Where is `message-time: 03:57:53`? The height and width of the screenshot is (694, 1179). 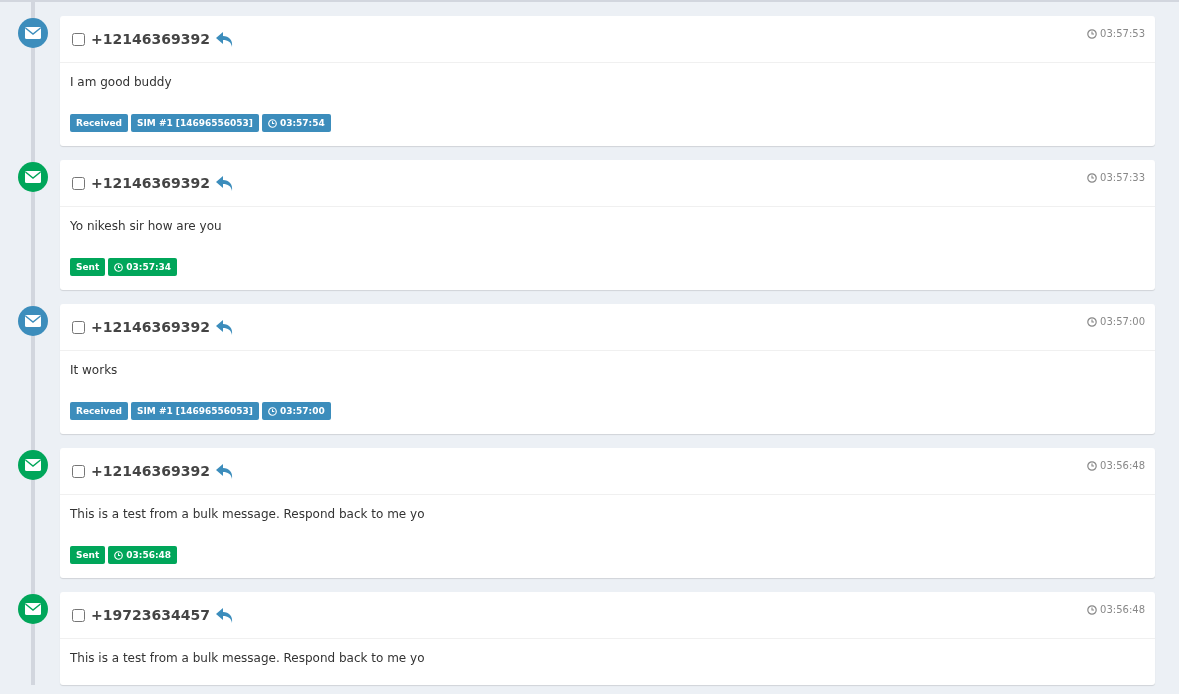 message-time: 03:57:53 is located at coordinates (1116, 33).